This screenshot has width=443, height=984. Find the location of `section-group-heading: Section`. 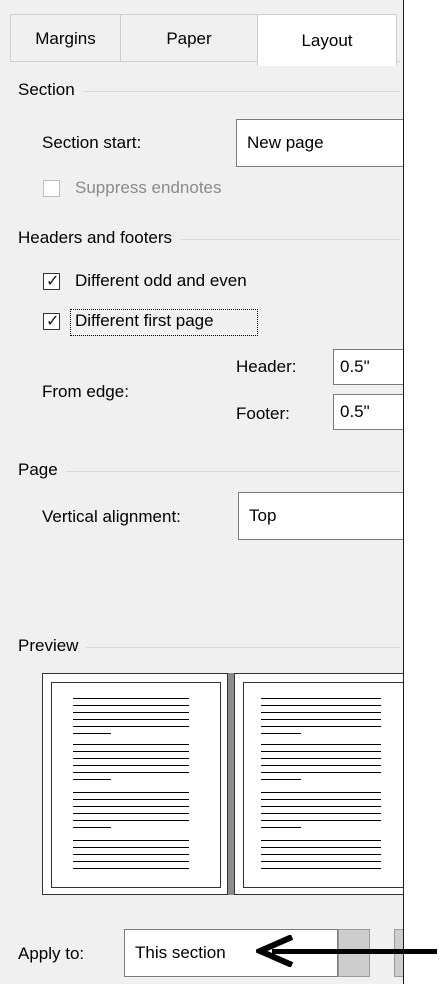

section-group-heading: Section is located at coordinates (209, 90).